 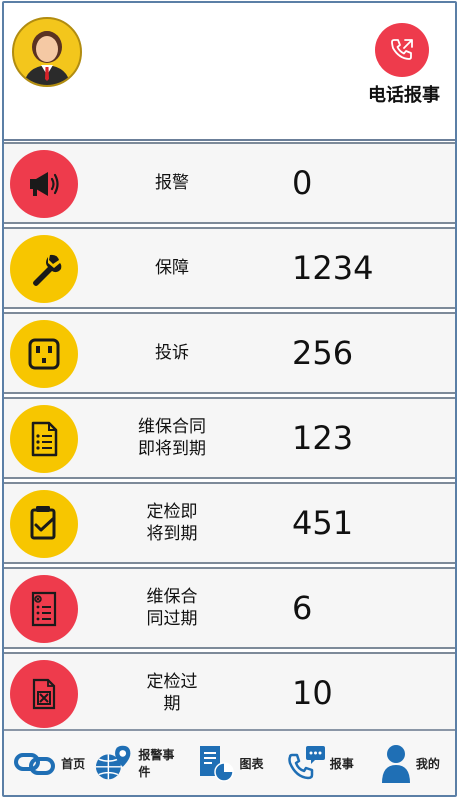 I want to click on user-avatar, so click(x=47, y=52).